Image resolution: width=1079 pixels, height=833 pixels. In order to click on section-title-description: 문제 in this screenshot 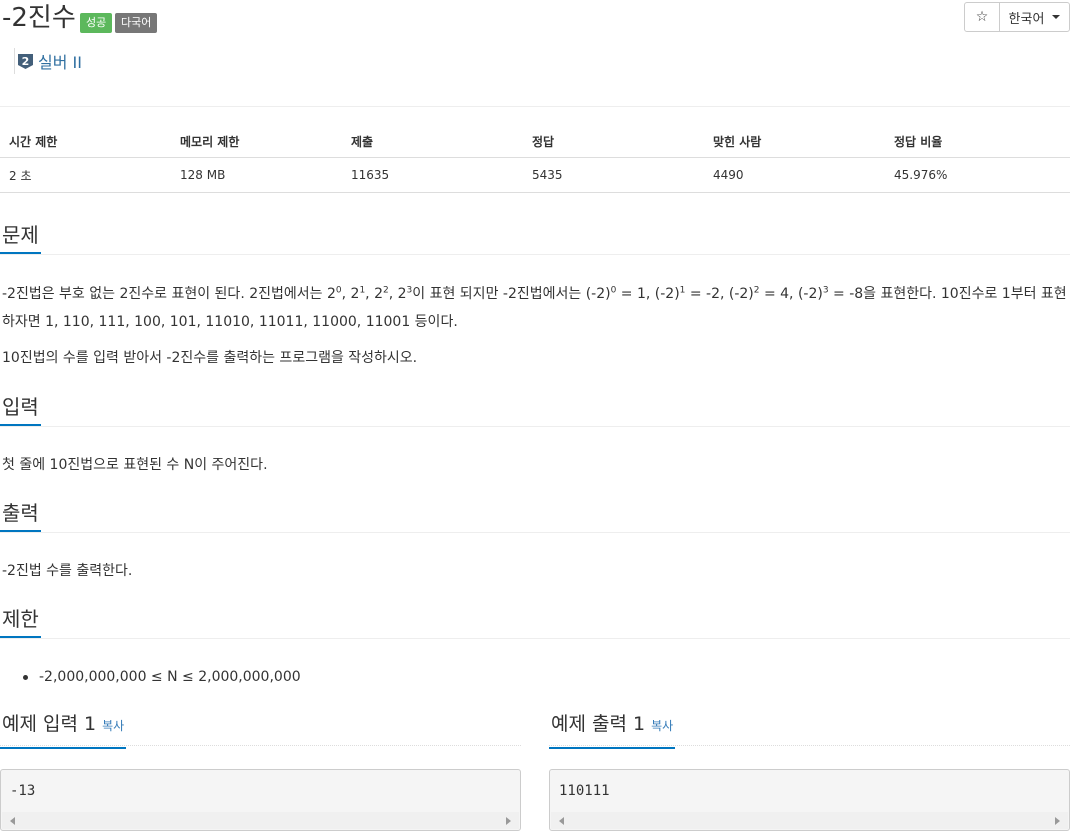, I will do `click(20, 238)`.